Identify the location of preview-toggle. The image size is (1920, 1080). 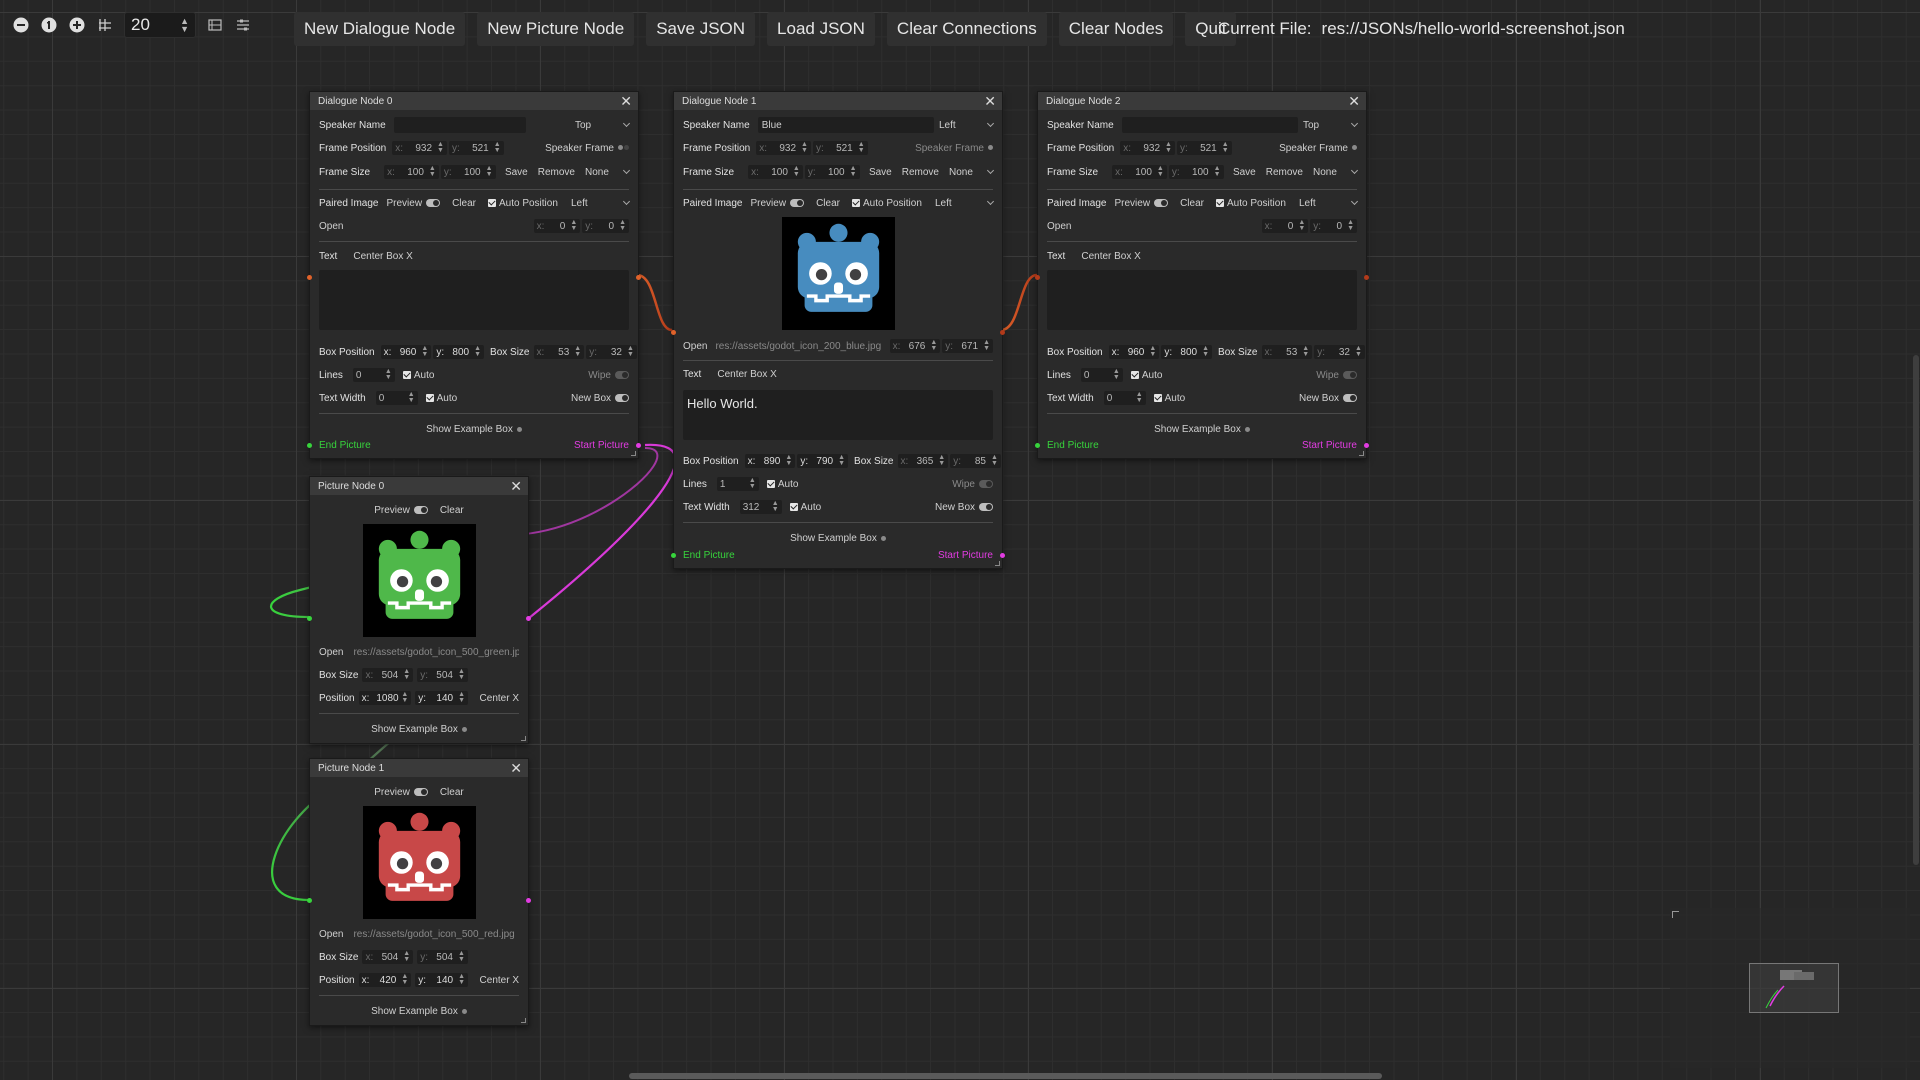
(433, 203).